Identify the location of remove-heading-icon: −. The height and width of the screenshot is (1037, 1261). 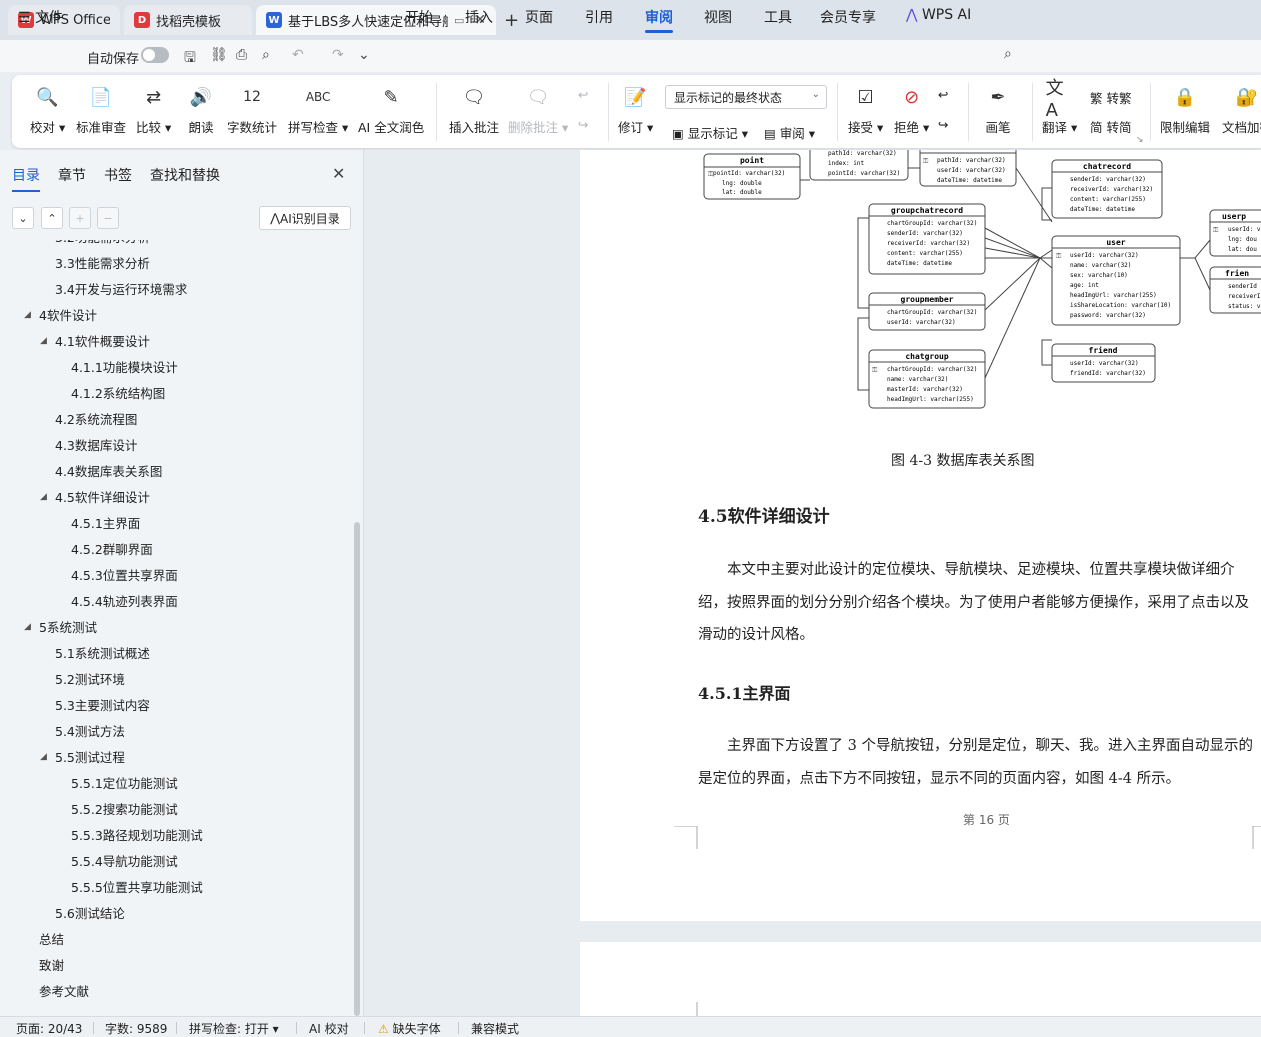
(108, 218).